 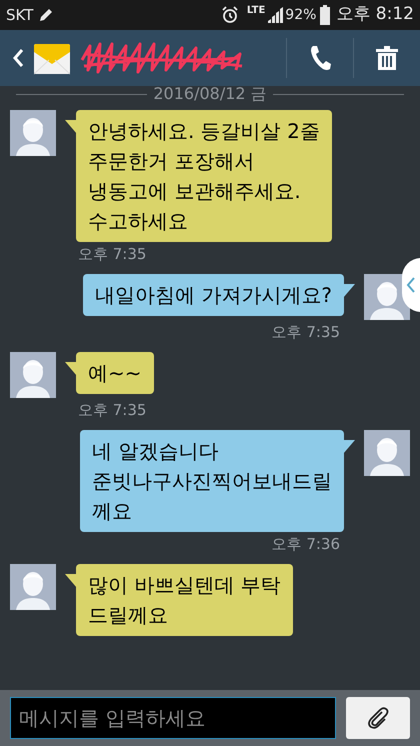 I want to click on attach-button, so click(x=378, y=718).